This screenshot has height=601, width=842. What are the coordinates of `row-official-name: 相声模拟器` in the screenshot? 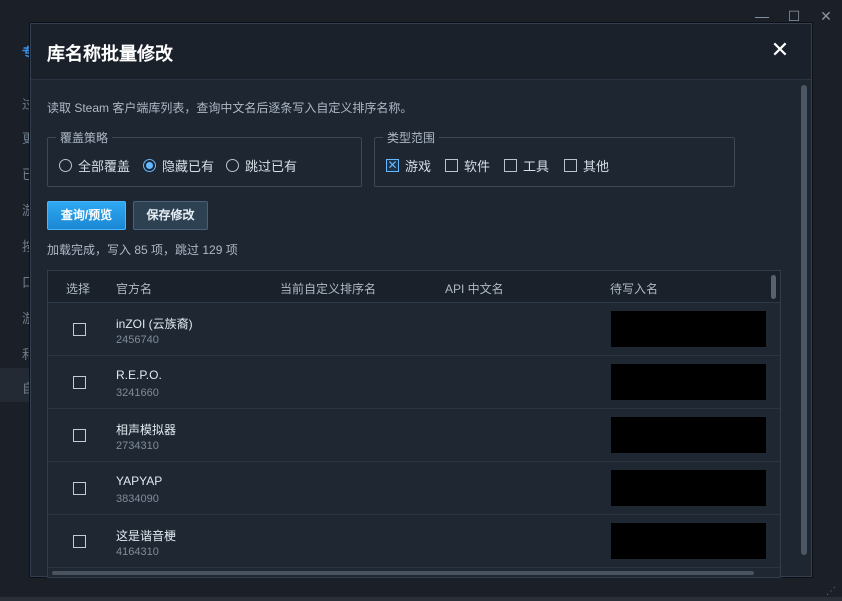 It's located at (146, 430).